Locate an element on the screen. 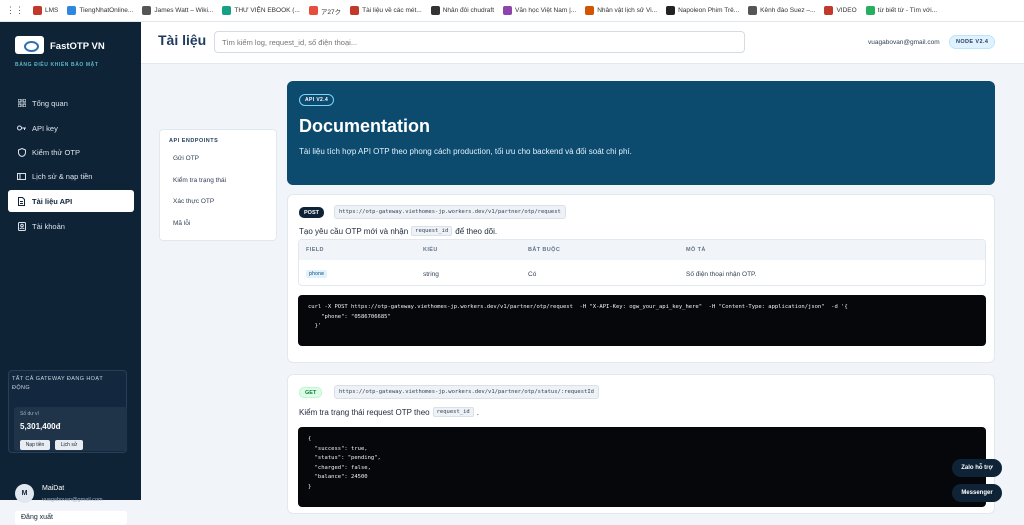 The height and width of the screenshot is (525, 1024). desc-text: . is located at coordinates (477, 412).